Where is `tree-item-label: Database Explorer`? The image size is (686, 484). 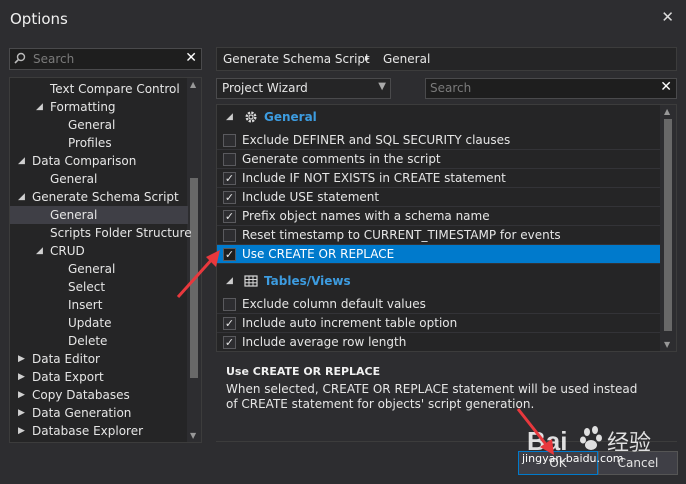 tree-item-label: Database Explorer is located at coordinates (88, 431).